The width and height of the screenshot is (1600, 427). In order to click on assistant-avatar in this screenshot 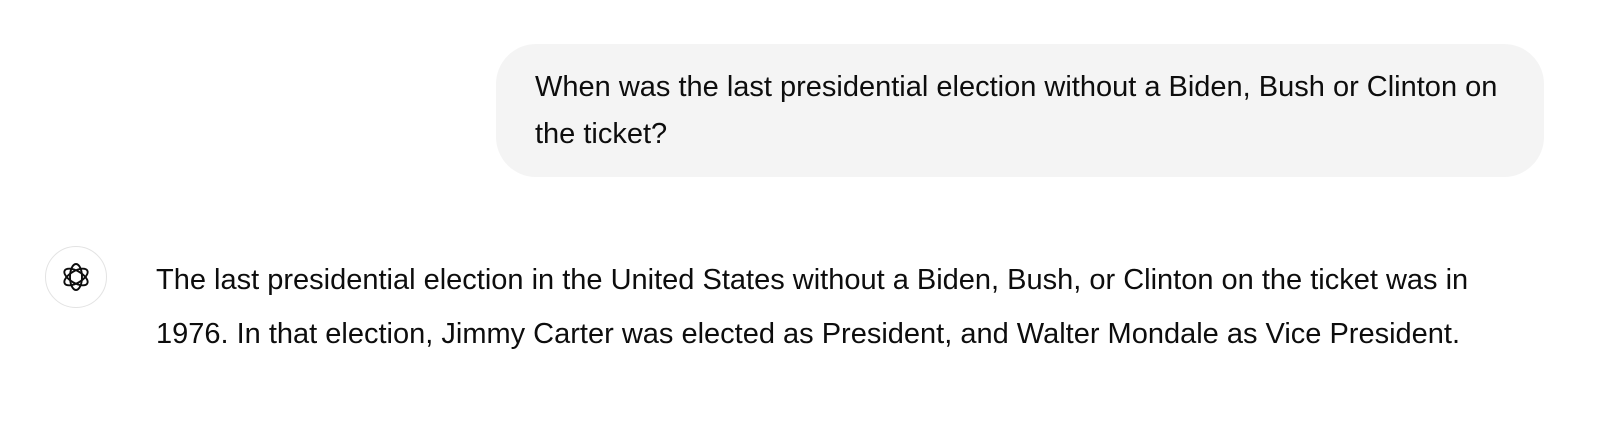, I will do `click(76, 277)`.